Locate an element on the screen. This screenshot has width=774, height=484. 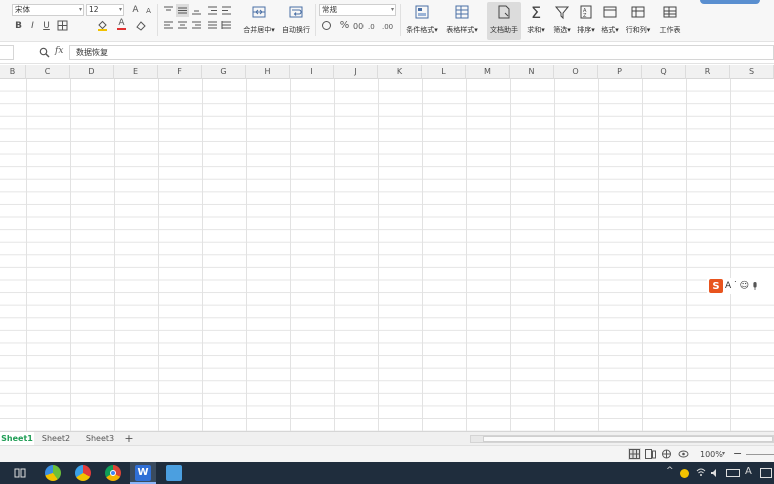
page-break-button is located at coordinates (666, 454).